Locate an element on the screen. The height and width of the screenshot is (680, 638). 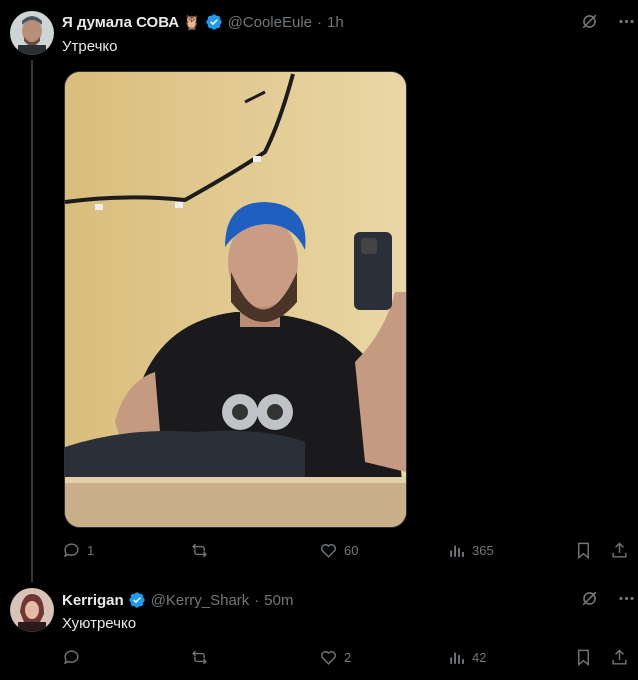
like-button: 2 is located at coordinates (335, 657).